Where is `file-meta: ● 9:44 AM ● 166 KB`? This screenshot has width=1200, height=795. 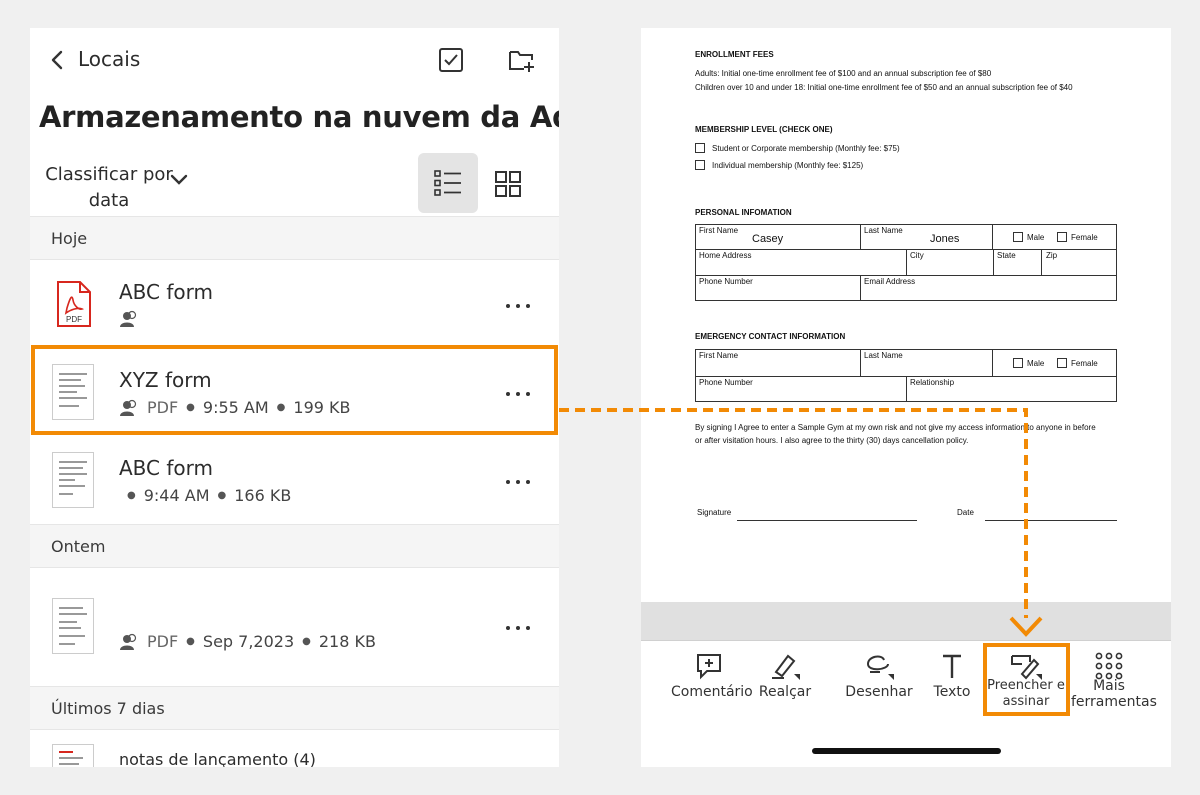
file-meta: ● 9:44 AM ● 166 KB is located at coordinates (209, 495).